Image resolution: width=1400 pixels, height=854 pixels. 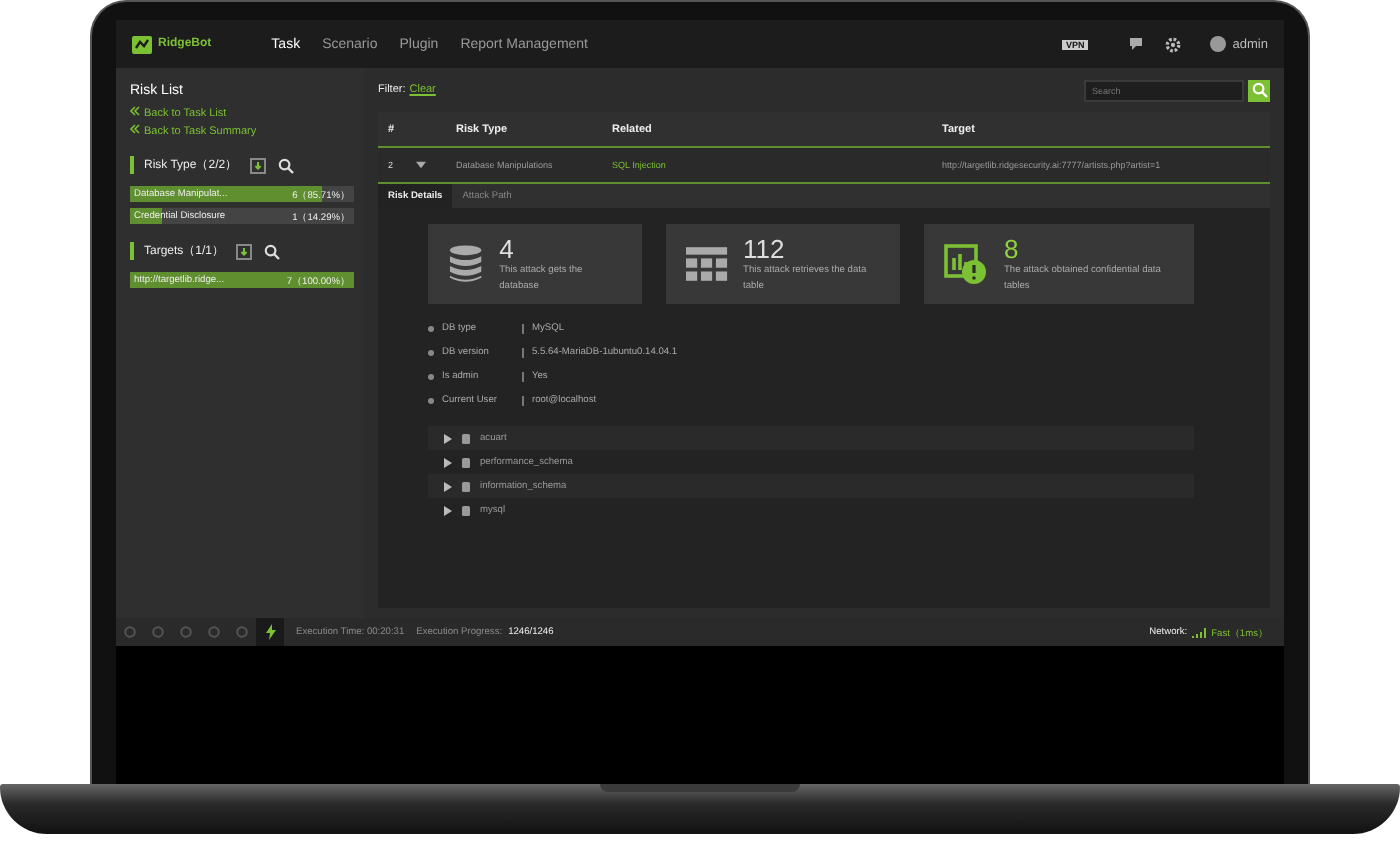 What do you see at coordinates (142, 44) in the screenshot?
I see `logo-icon` at bounding box center [142, 44].